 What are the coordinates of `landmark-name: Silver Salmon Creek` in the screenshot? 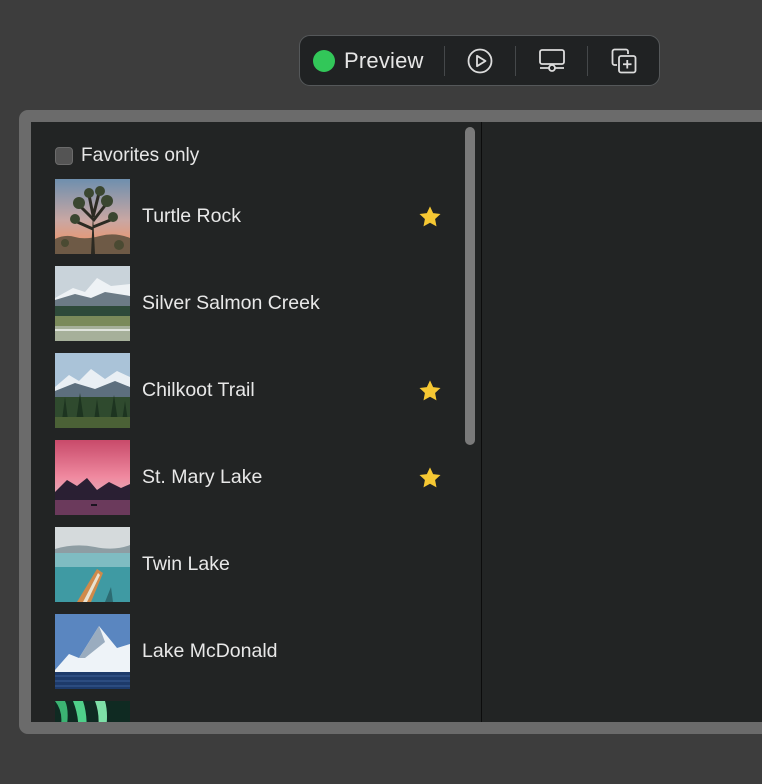 It's located at (231, 303).